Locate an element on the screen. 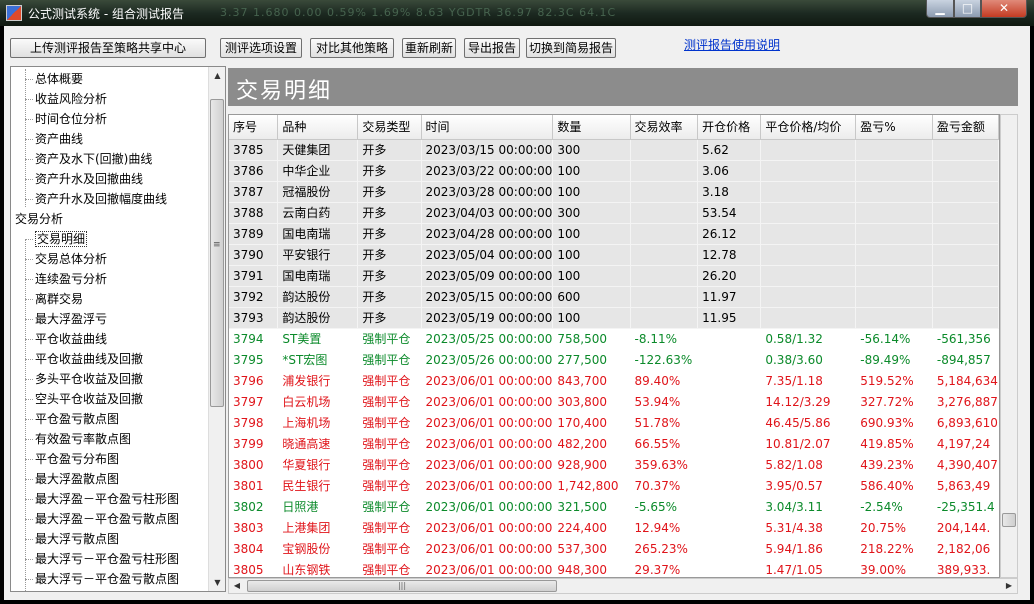 This screenshot has width=1034, height=604. close-button: ✕ is located at coordinates (1004, 9).